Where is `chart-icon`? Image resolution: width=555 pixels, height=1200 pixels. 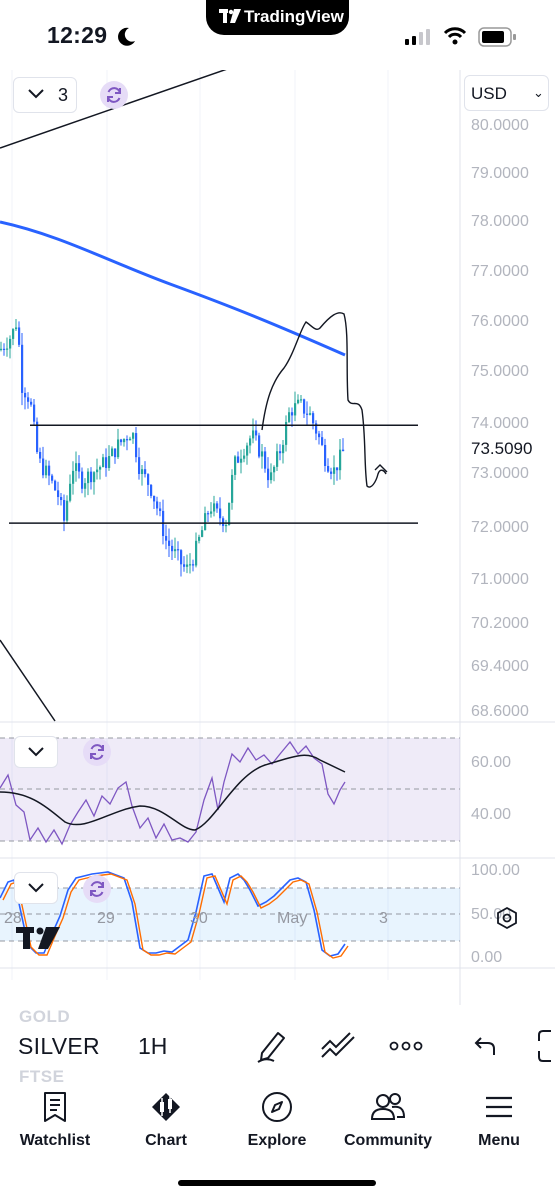
chart-icon is located at coordinates (166, 1107).